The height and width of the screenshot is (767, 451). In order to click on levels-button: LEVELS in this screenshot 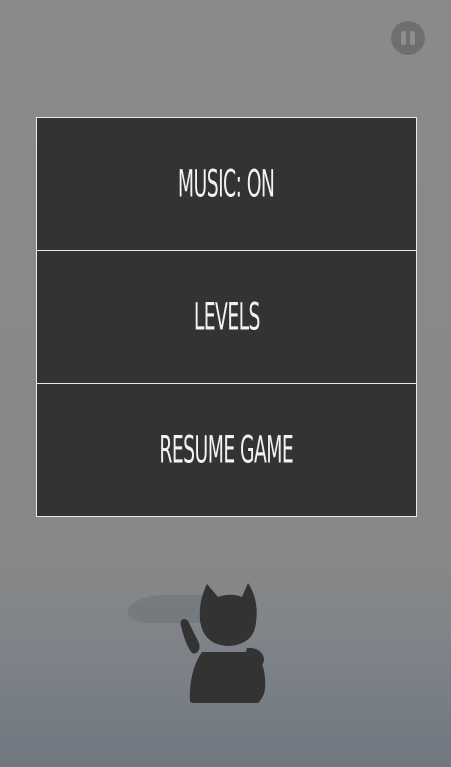, I will do `click(226, 317)`.